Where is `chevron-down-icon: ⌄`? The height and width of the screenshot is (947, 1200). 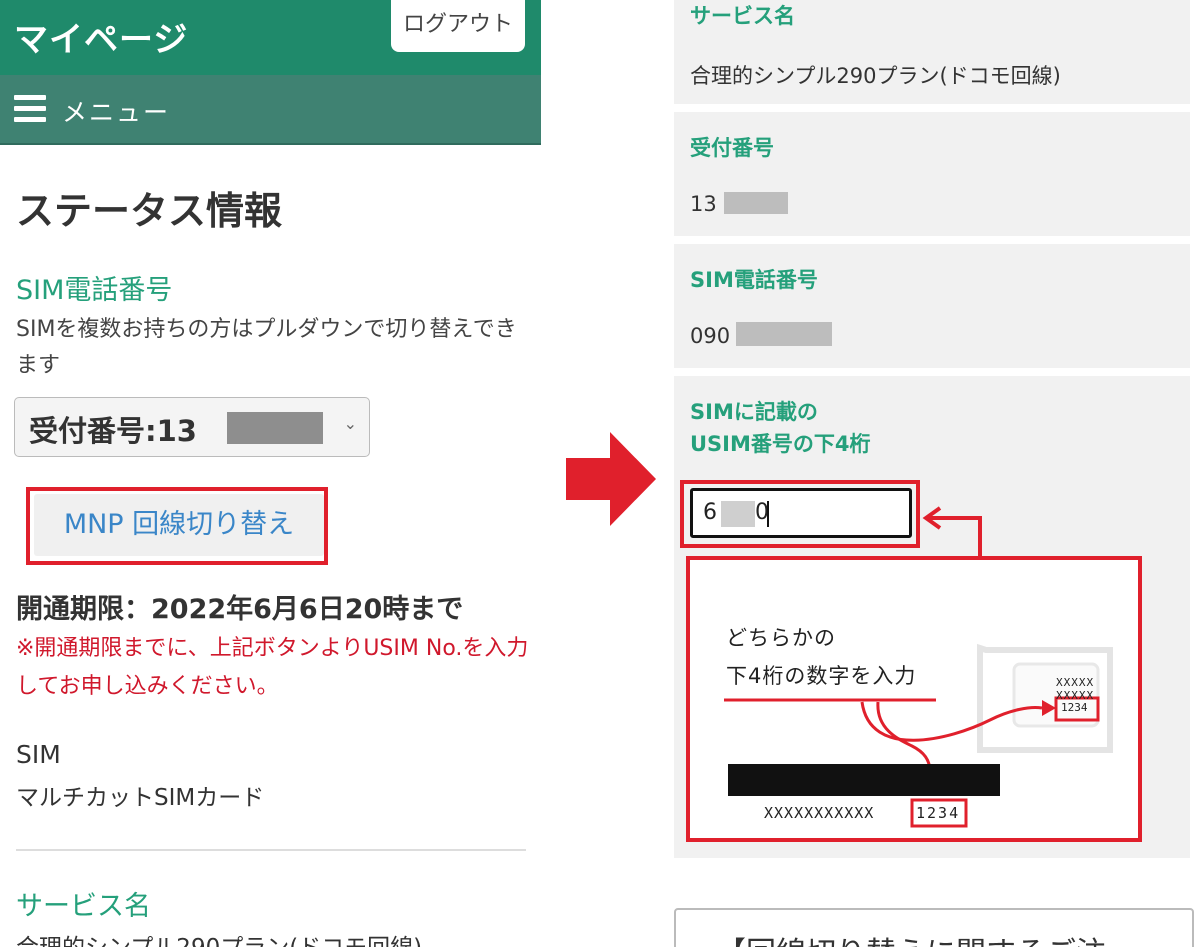
chevron-down-icon: ⌄ is located at coordinates (350, 423).